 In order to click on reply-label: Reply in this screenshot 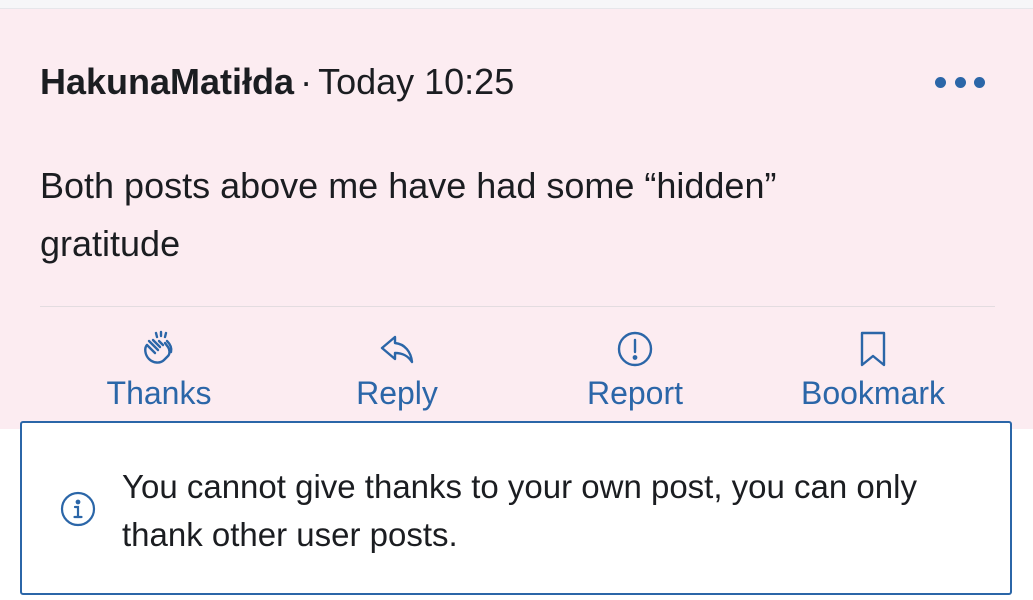, I will do `click(397, 393)`.